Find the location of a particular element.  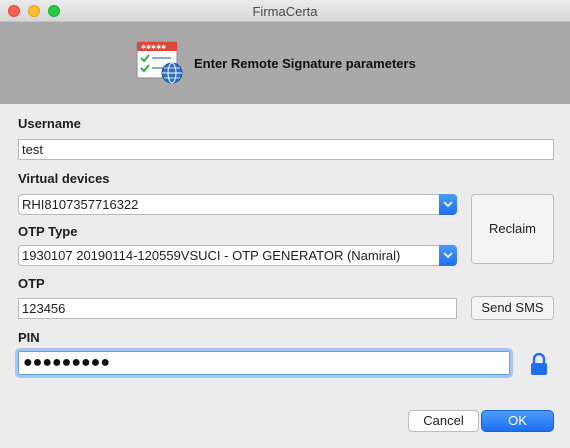

reclaim-button: Reclaim is located at coordinates (512, 229).